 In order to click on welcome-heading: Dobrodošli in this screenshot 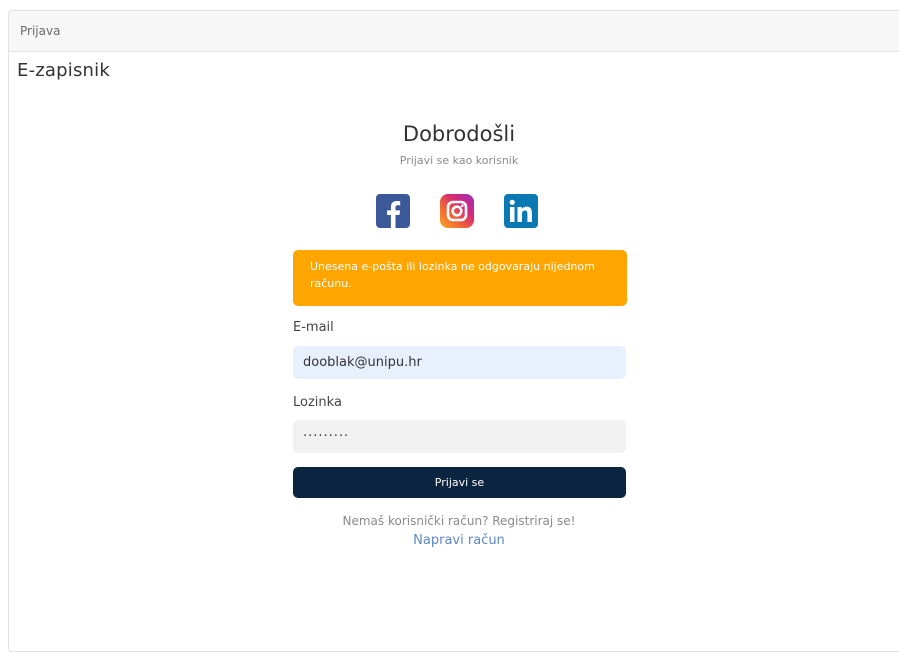, I will do `click(459, 134)`.